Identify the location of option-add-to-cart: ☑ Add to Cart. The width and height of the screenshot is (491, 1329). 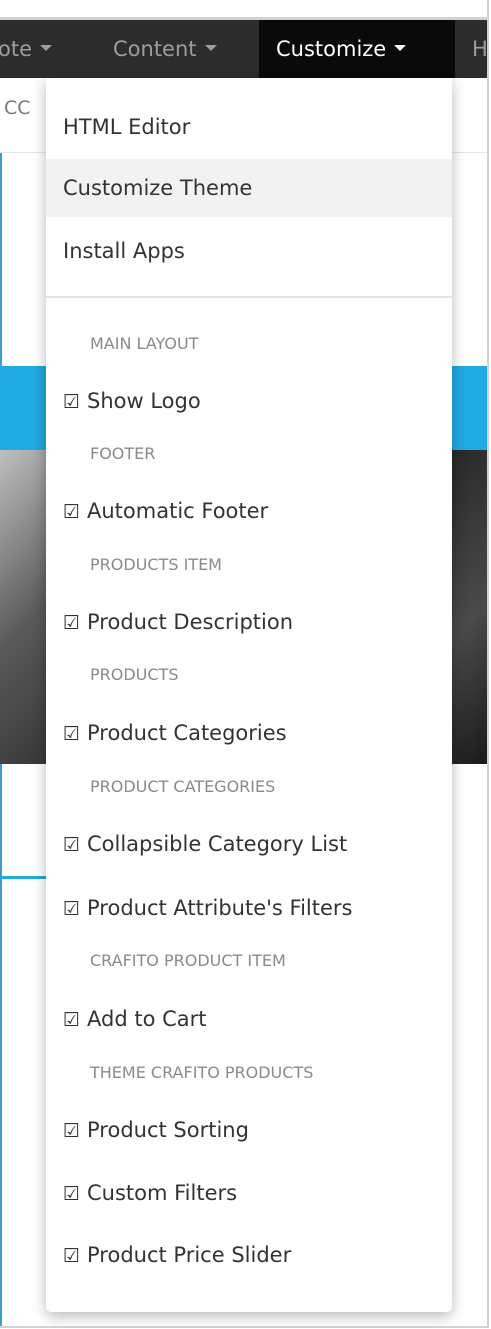
(135, 1019).